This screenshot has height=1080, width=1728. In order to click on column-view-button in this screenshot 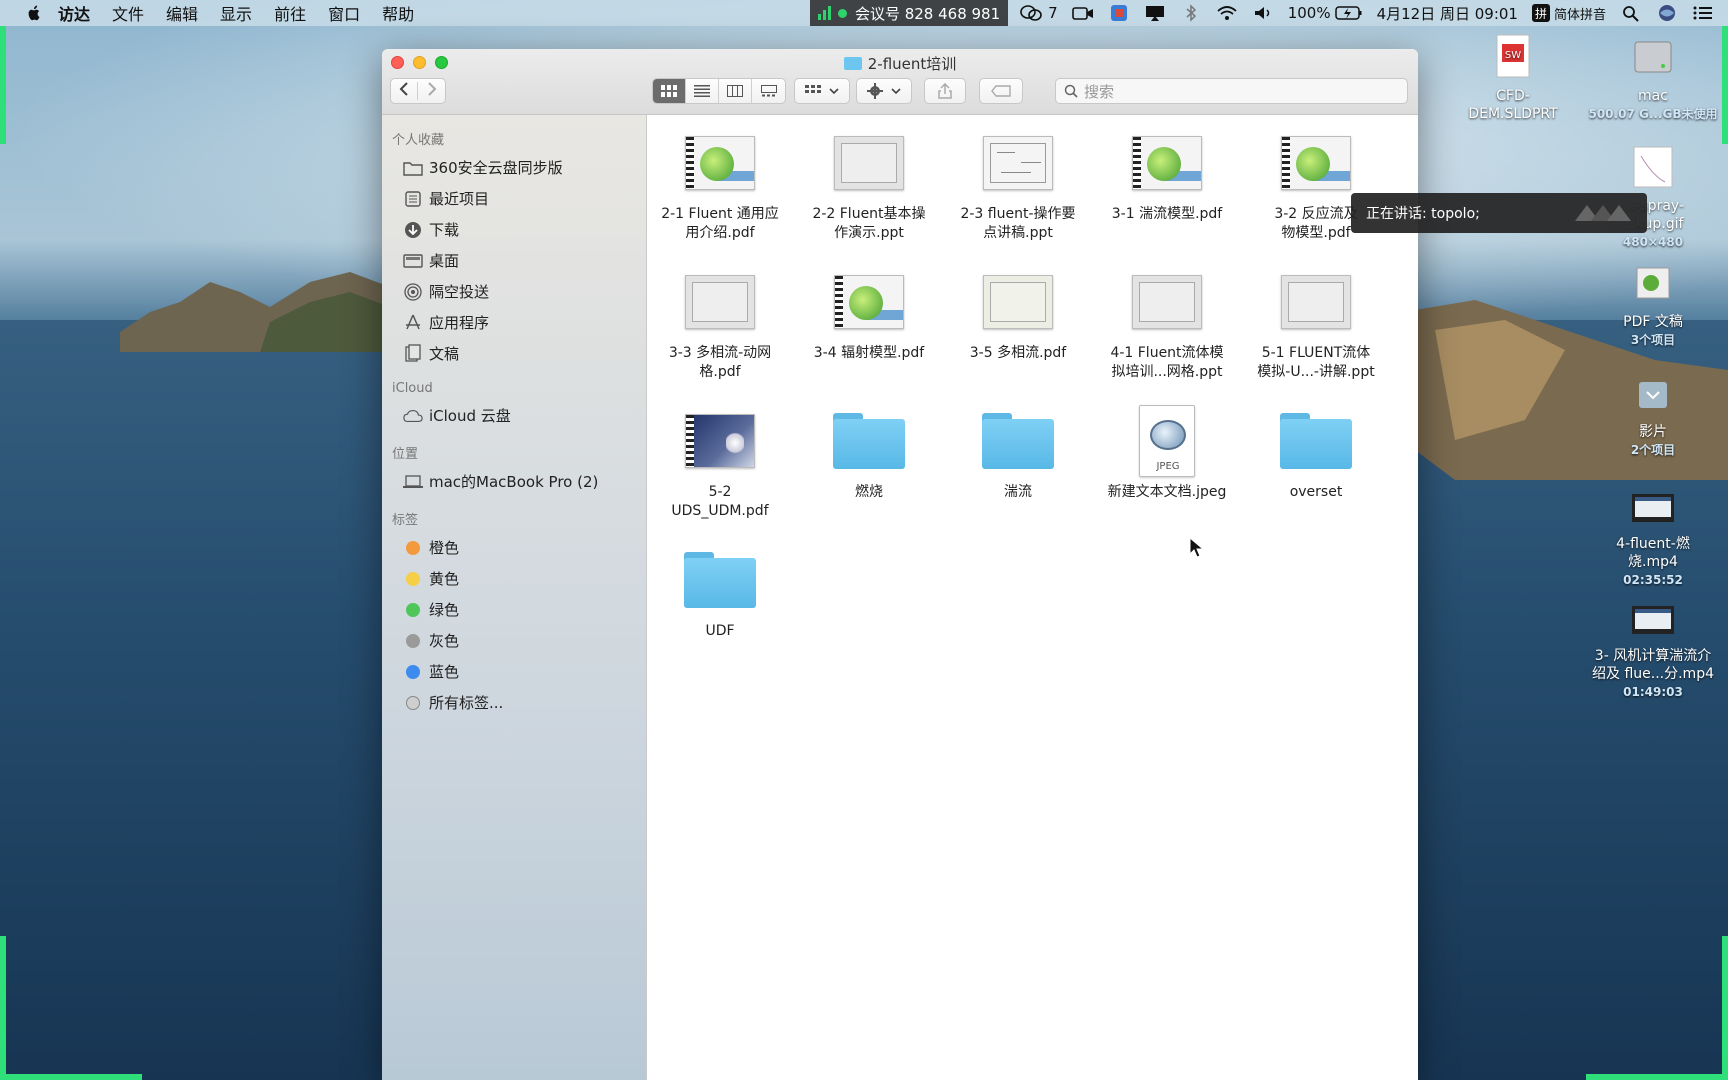, I will do `click(735, 91)`.